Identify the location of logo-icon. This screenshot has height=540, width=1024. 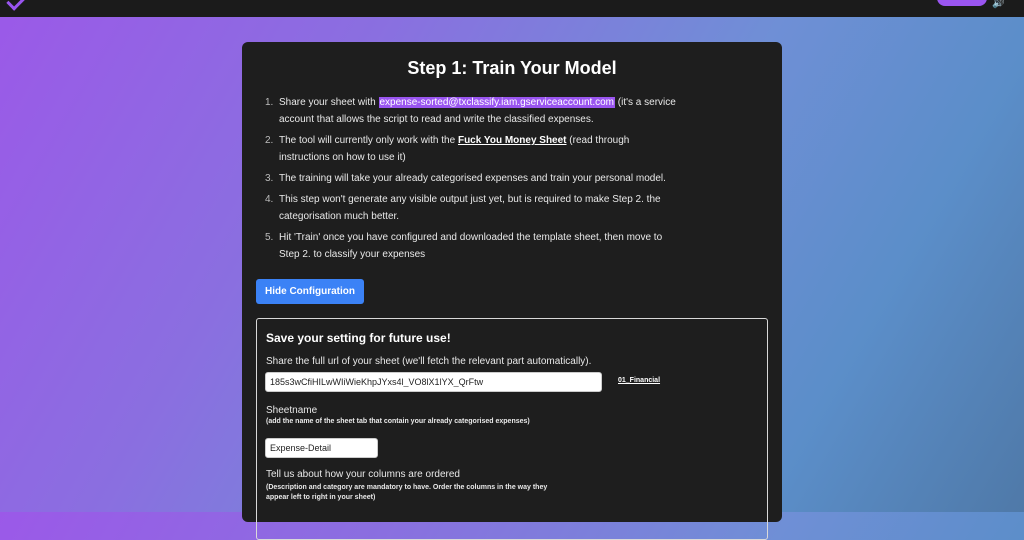
(15, 5).